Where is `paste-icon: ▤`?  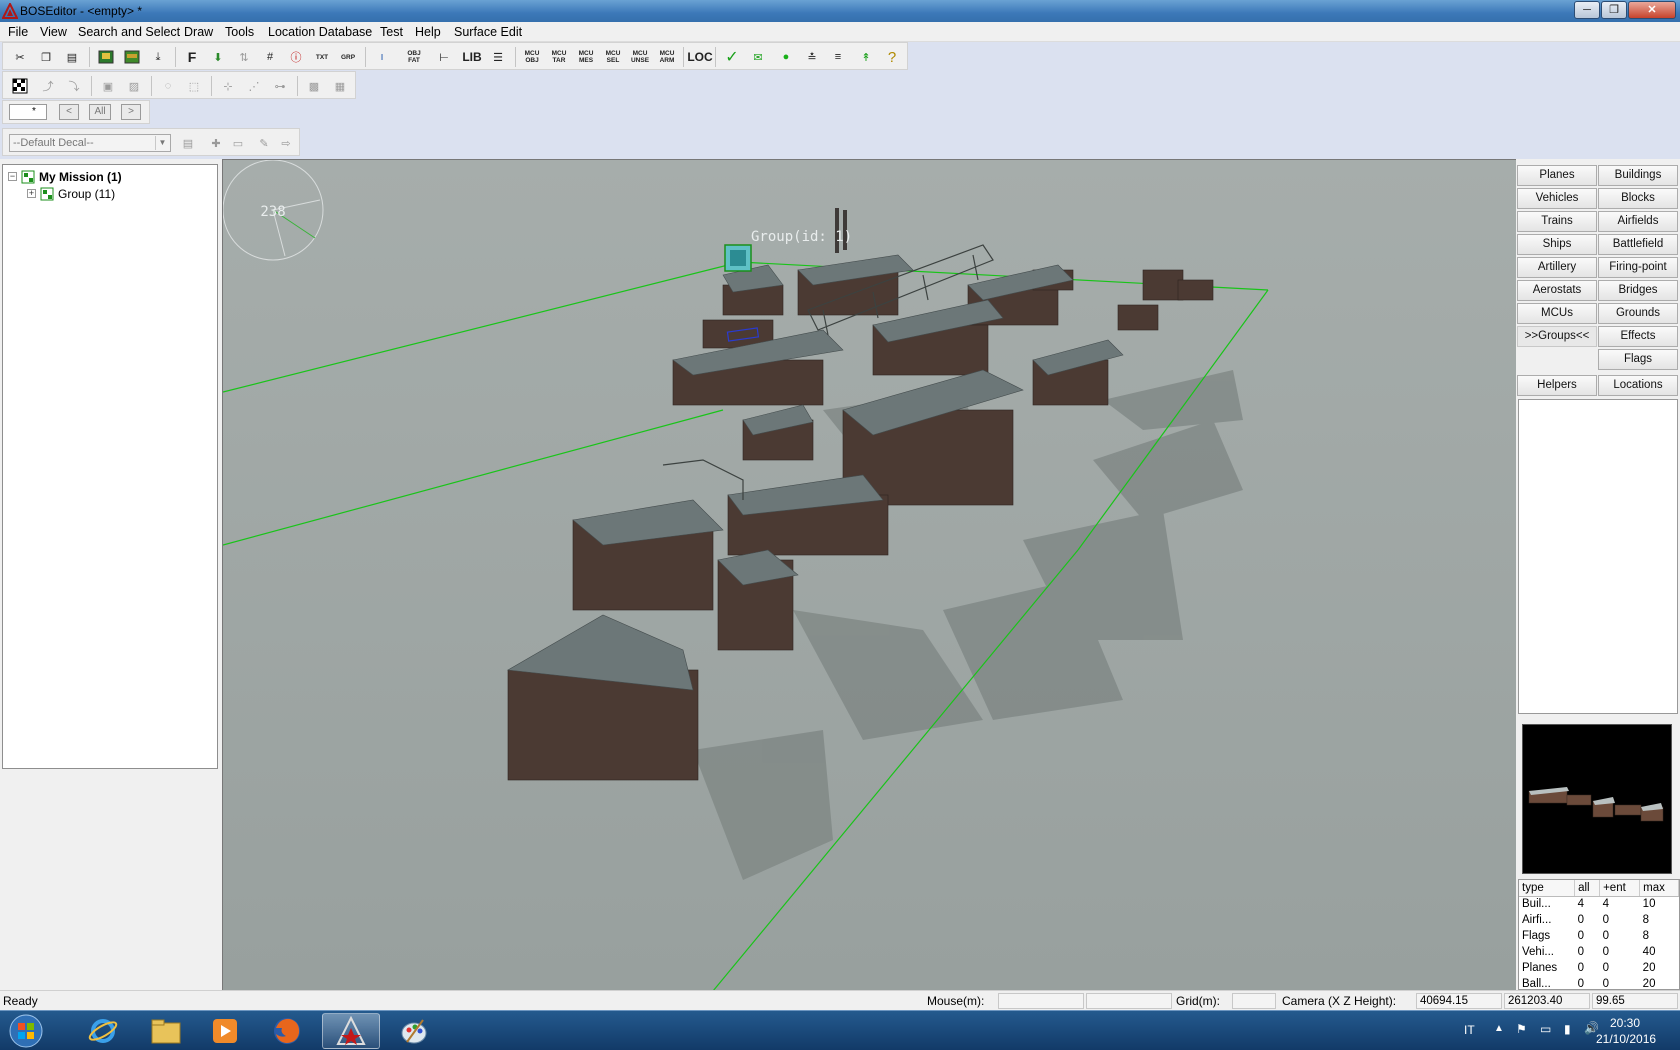
paste-icon: ▤ is located at coordinates (72, 57).